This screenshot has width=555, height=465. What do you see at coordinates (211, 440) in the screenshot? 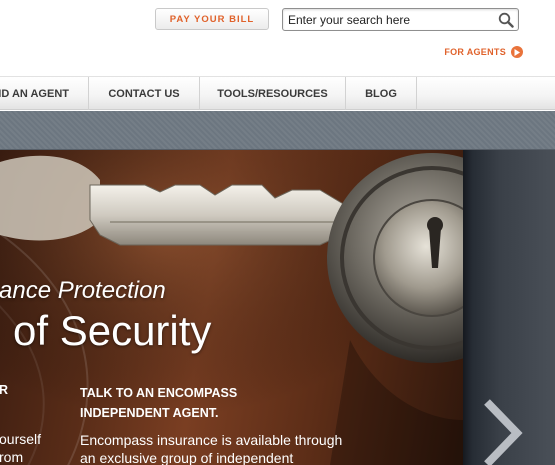
I see `body-line: Encompass insurance is available through` at bounding box center [211, 440].